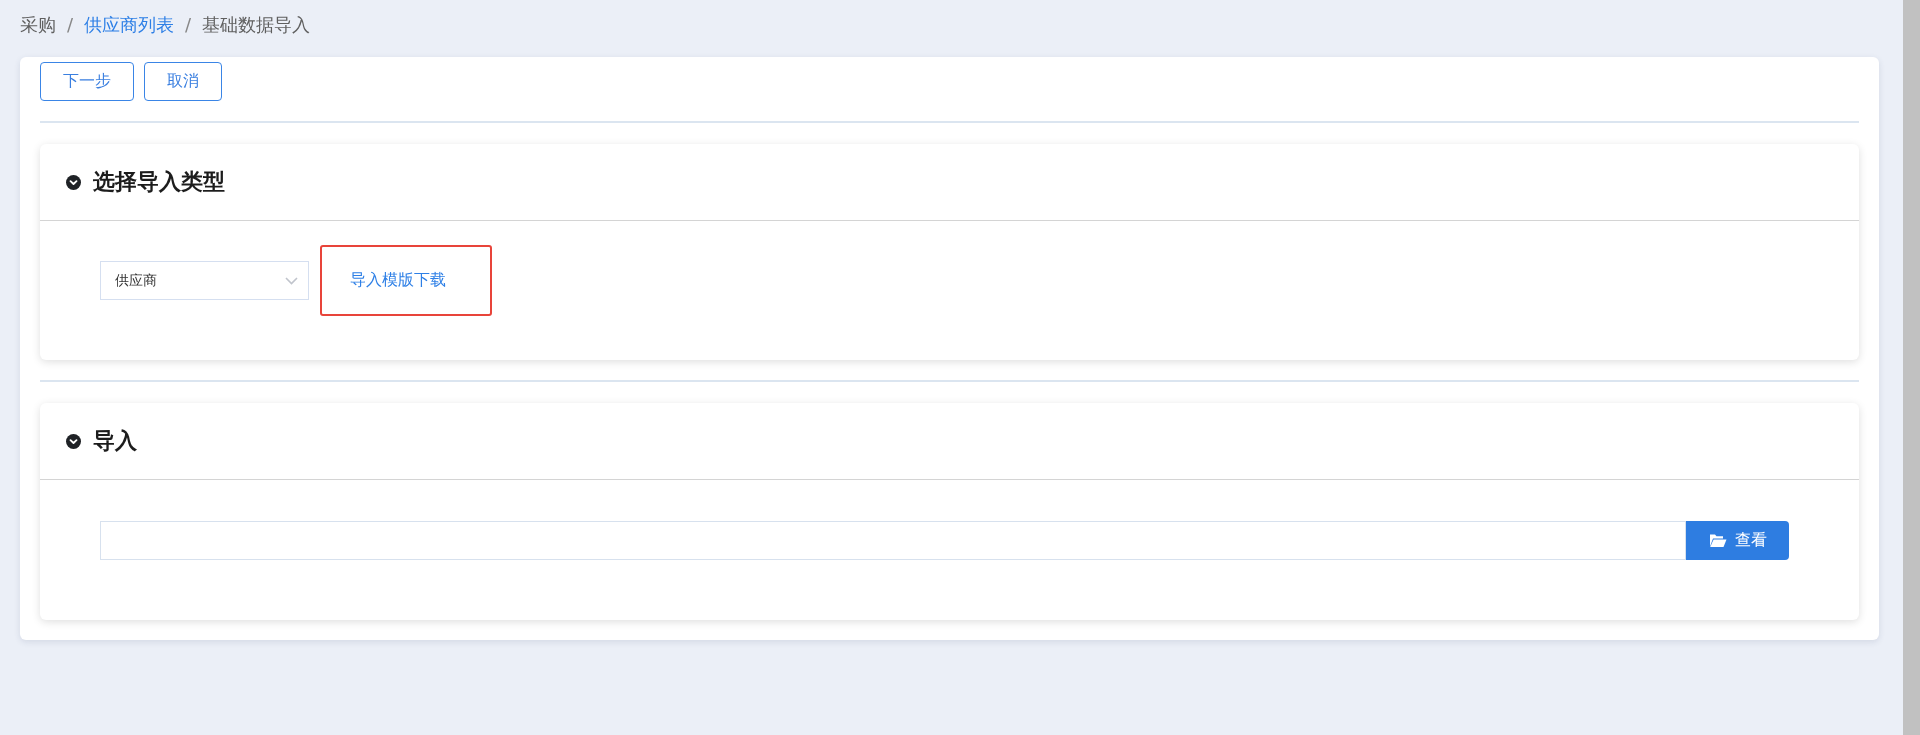 Image resolution: width=1920 pixels, height=735 pixels. Describe the element at coordinates (256, 25) in the screenshot. I see `breadcrumb-item: 基础数据导入` at that location.